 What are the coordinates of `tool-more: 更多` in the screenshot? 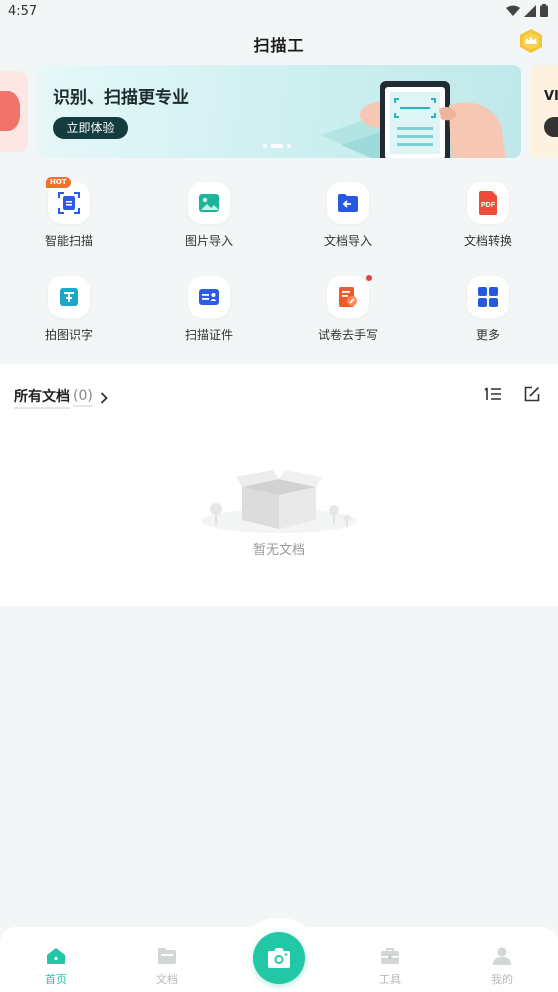 It's located at (488, 309).